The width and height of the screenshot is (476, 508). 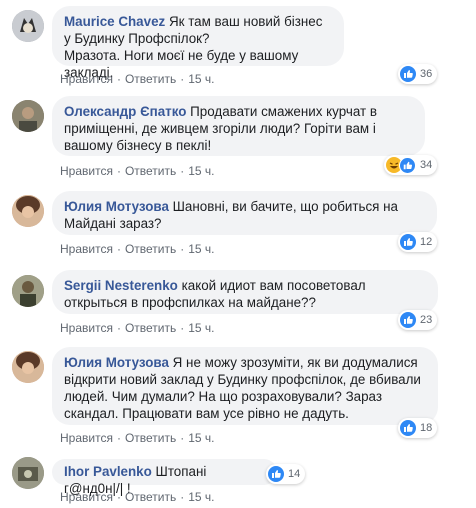 What do you see at coordinates (286, 474) in the screenshot?
I see `reaction-summary: 14` at bounding box center [286, 474].